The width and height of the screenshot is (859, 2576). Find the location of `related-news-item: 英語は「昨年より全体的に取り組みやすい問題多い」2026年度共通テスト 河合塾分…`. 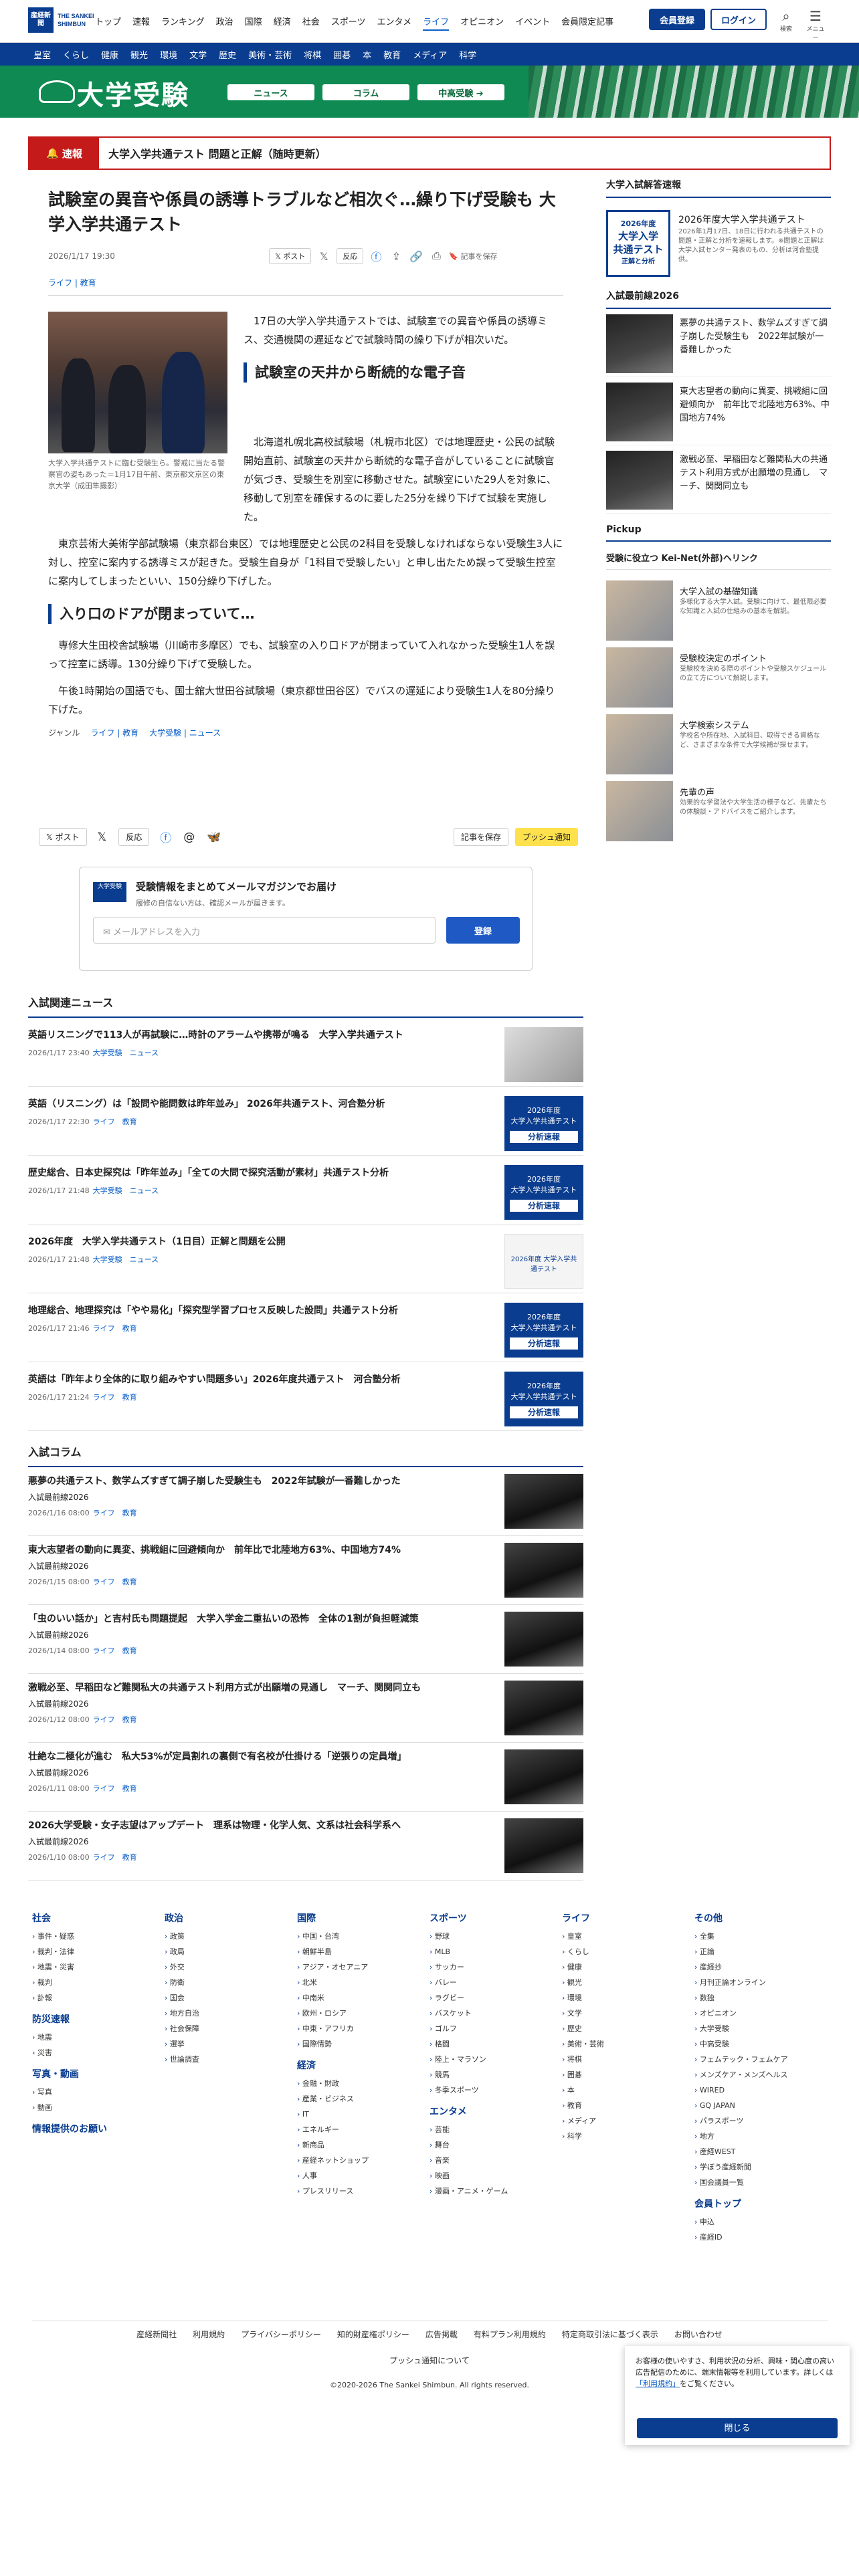

related-news-item: 英語は「昨年より全体的に取り組みやすい問題多い」2026年度共通テスト 河合塾分… is located at coordinates (305, 1397).